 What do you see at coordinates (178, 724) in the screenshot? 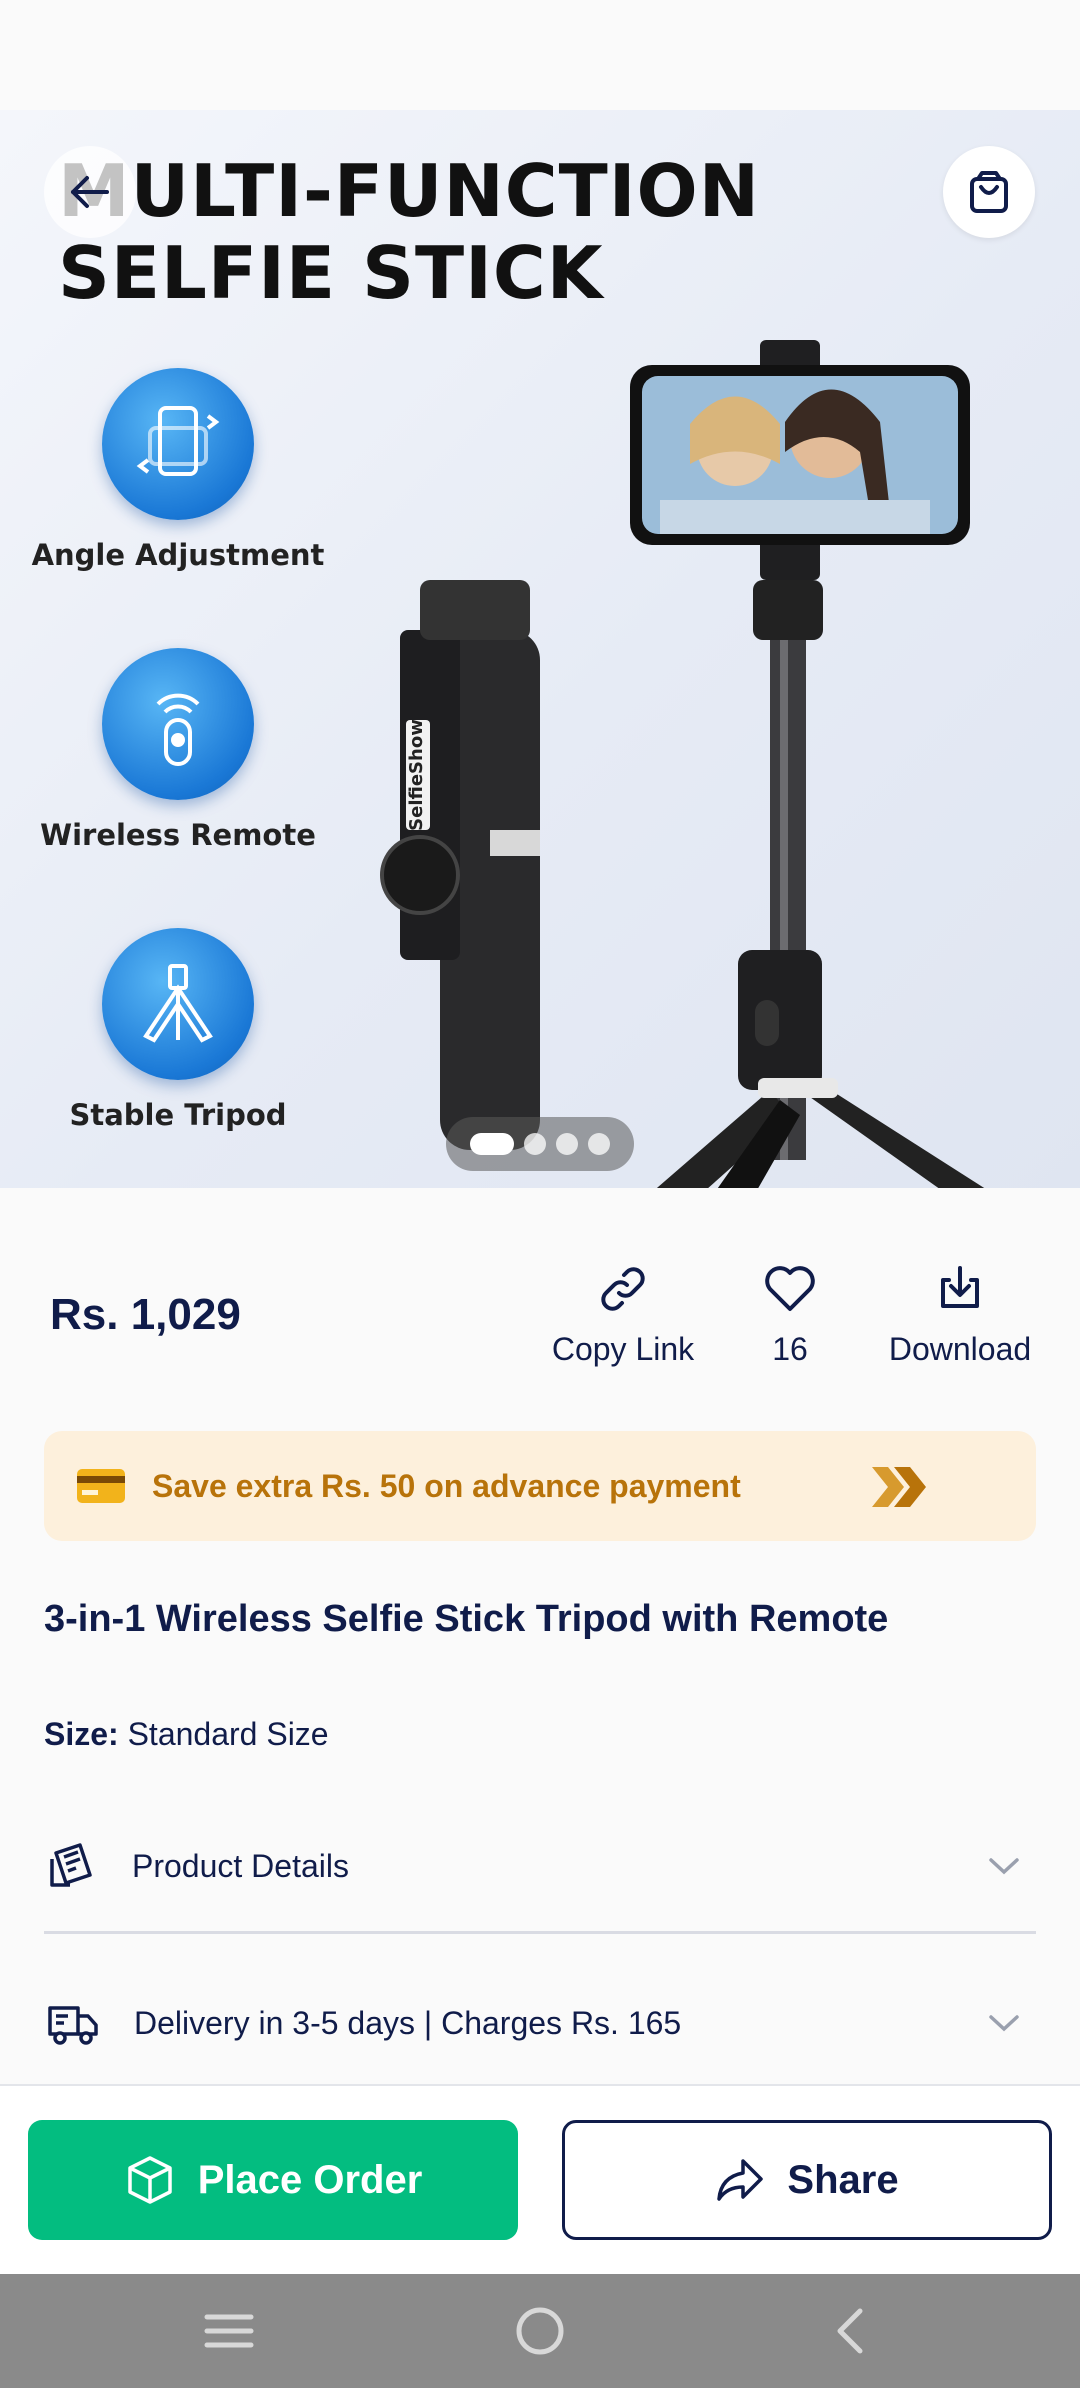
I see `remote-icon` at bounding box center [178, 724].